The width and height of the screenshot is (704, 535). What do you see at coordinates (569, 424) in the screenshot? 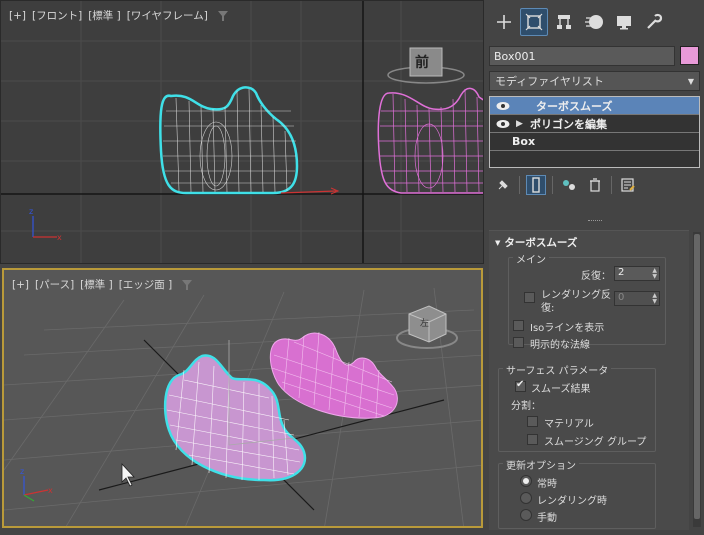
I see `material-label: マテリアル` at bounding box center [569, 424].